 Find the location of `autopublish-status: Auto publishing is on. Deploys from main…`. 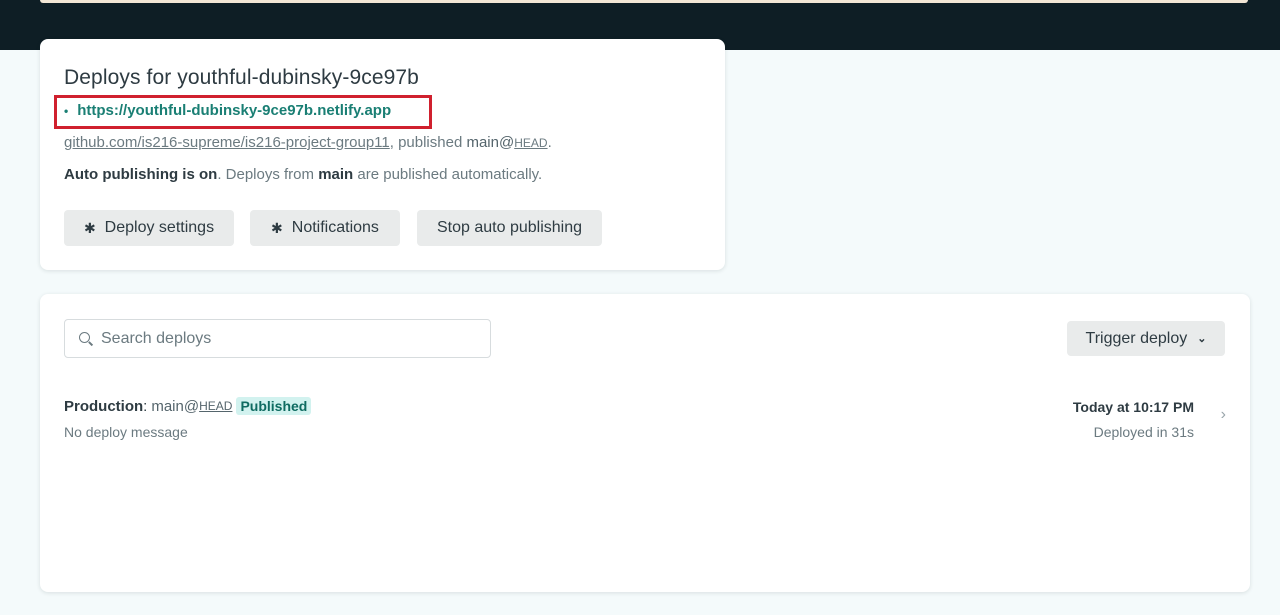

autopublish-status: Auto publishing is on. Deploys from main… is located at coordinates (303, 174).